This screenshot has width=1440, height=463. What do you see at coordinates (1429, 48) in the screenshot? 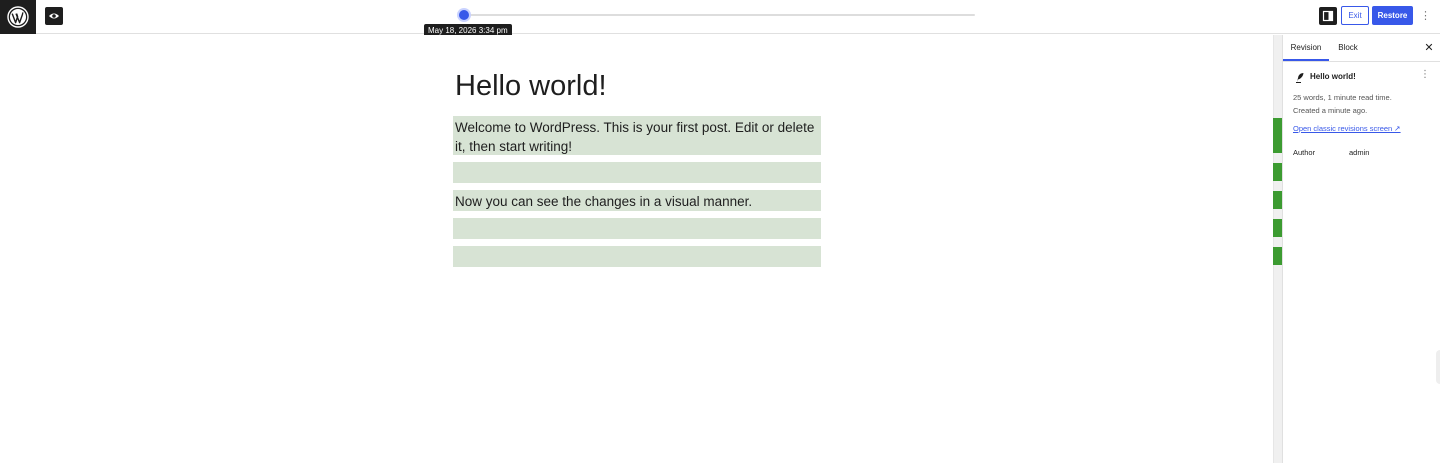
I see `close-icon: ✕` at bounding box center [1429, 48].